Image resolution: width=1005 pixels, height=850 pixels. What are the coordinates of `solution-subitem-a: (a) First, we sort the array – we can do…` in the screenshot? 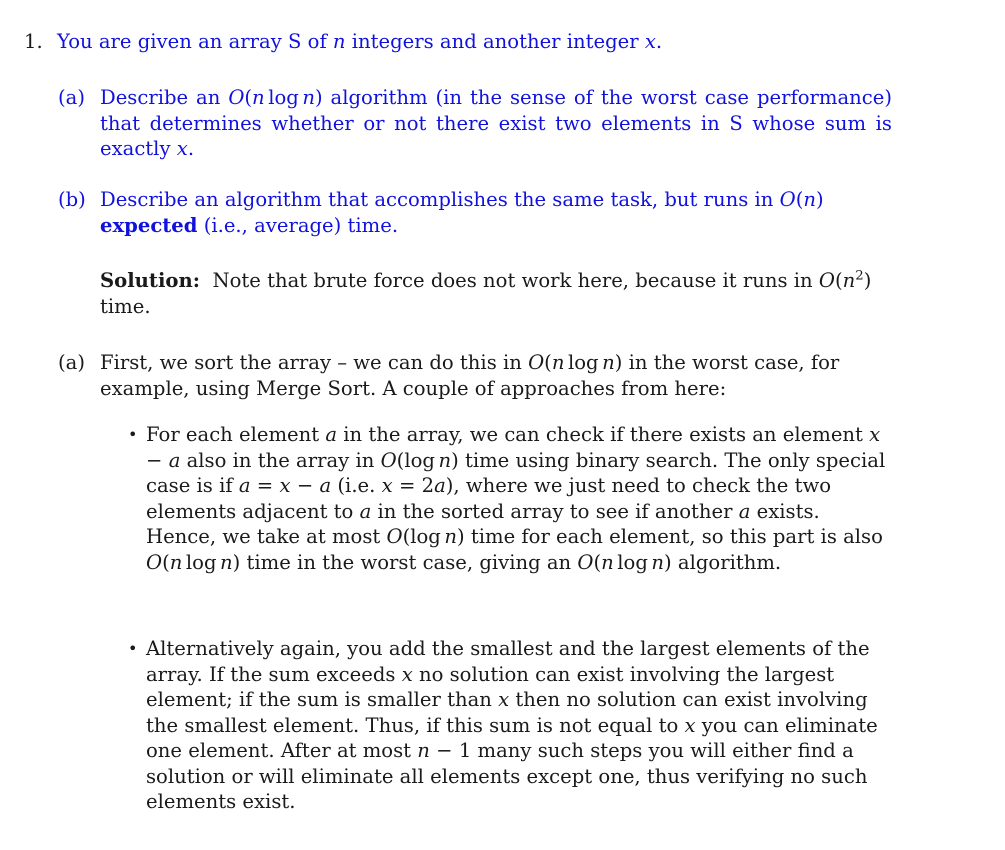 It's located at (475, 375).